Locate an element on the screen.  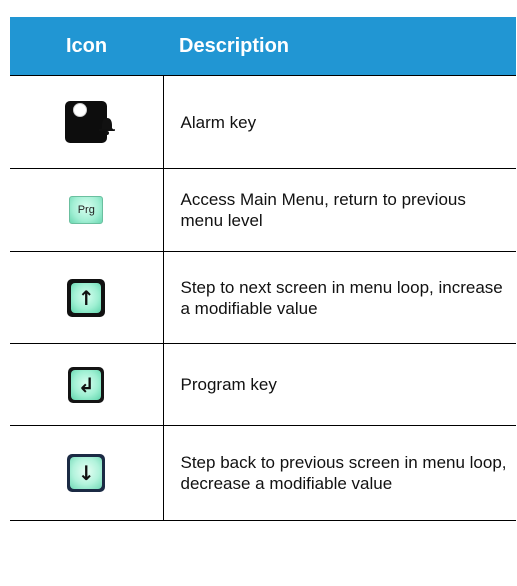
header-icon: Icon is located at coordinates (86, 46).